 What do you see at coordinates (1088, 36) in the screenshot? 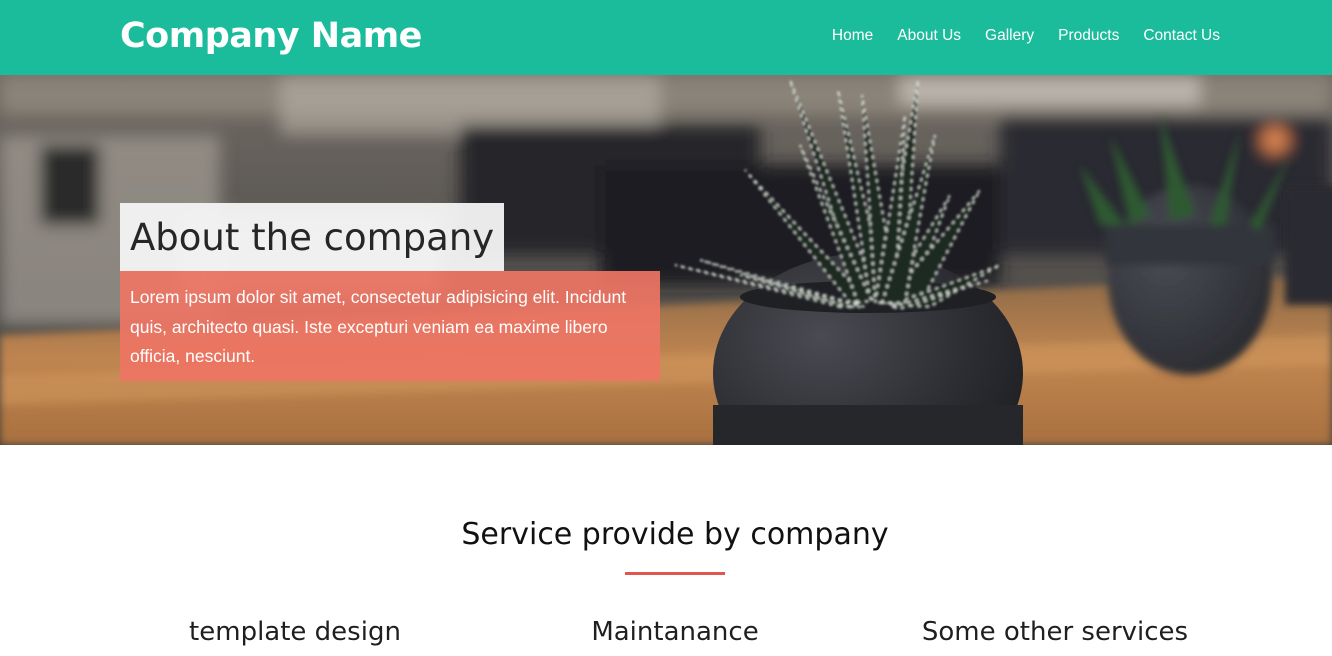
I see `nav-products-link: Products` at bounding box center [1088, 36].